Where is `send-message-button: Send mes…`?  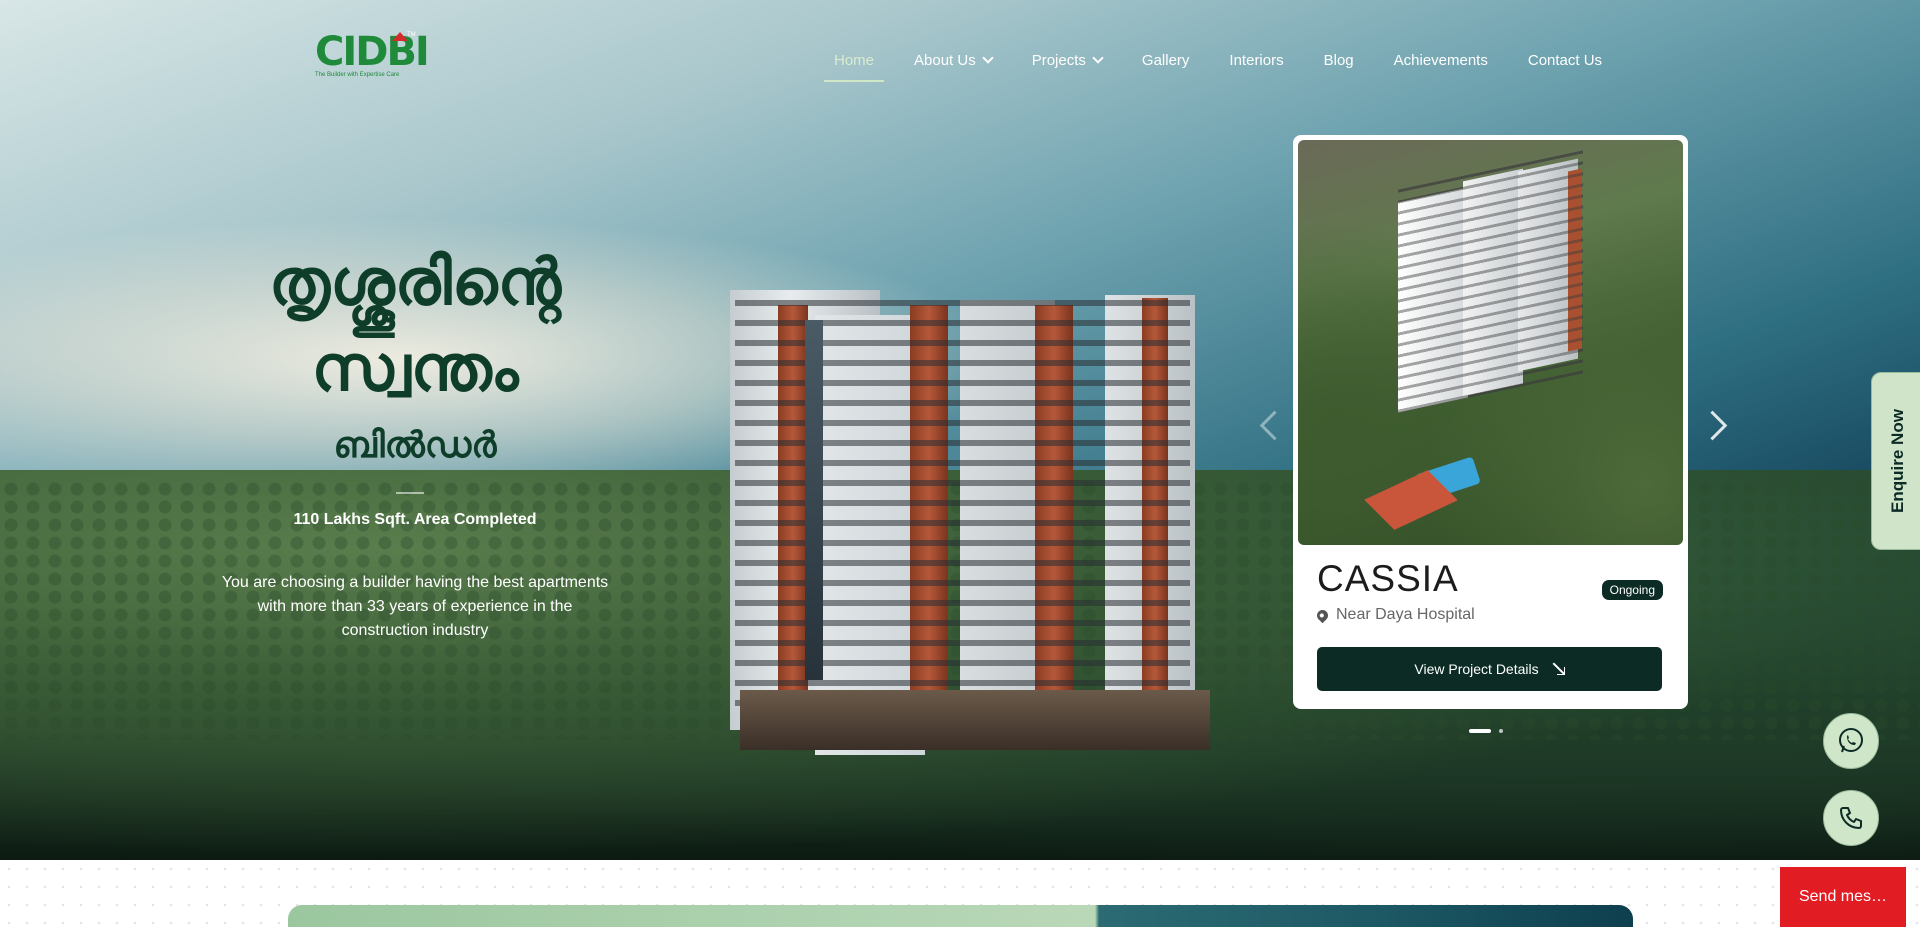 send-message-button: Send mes… is located at coordinates (1843, 897).